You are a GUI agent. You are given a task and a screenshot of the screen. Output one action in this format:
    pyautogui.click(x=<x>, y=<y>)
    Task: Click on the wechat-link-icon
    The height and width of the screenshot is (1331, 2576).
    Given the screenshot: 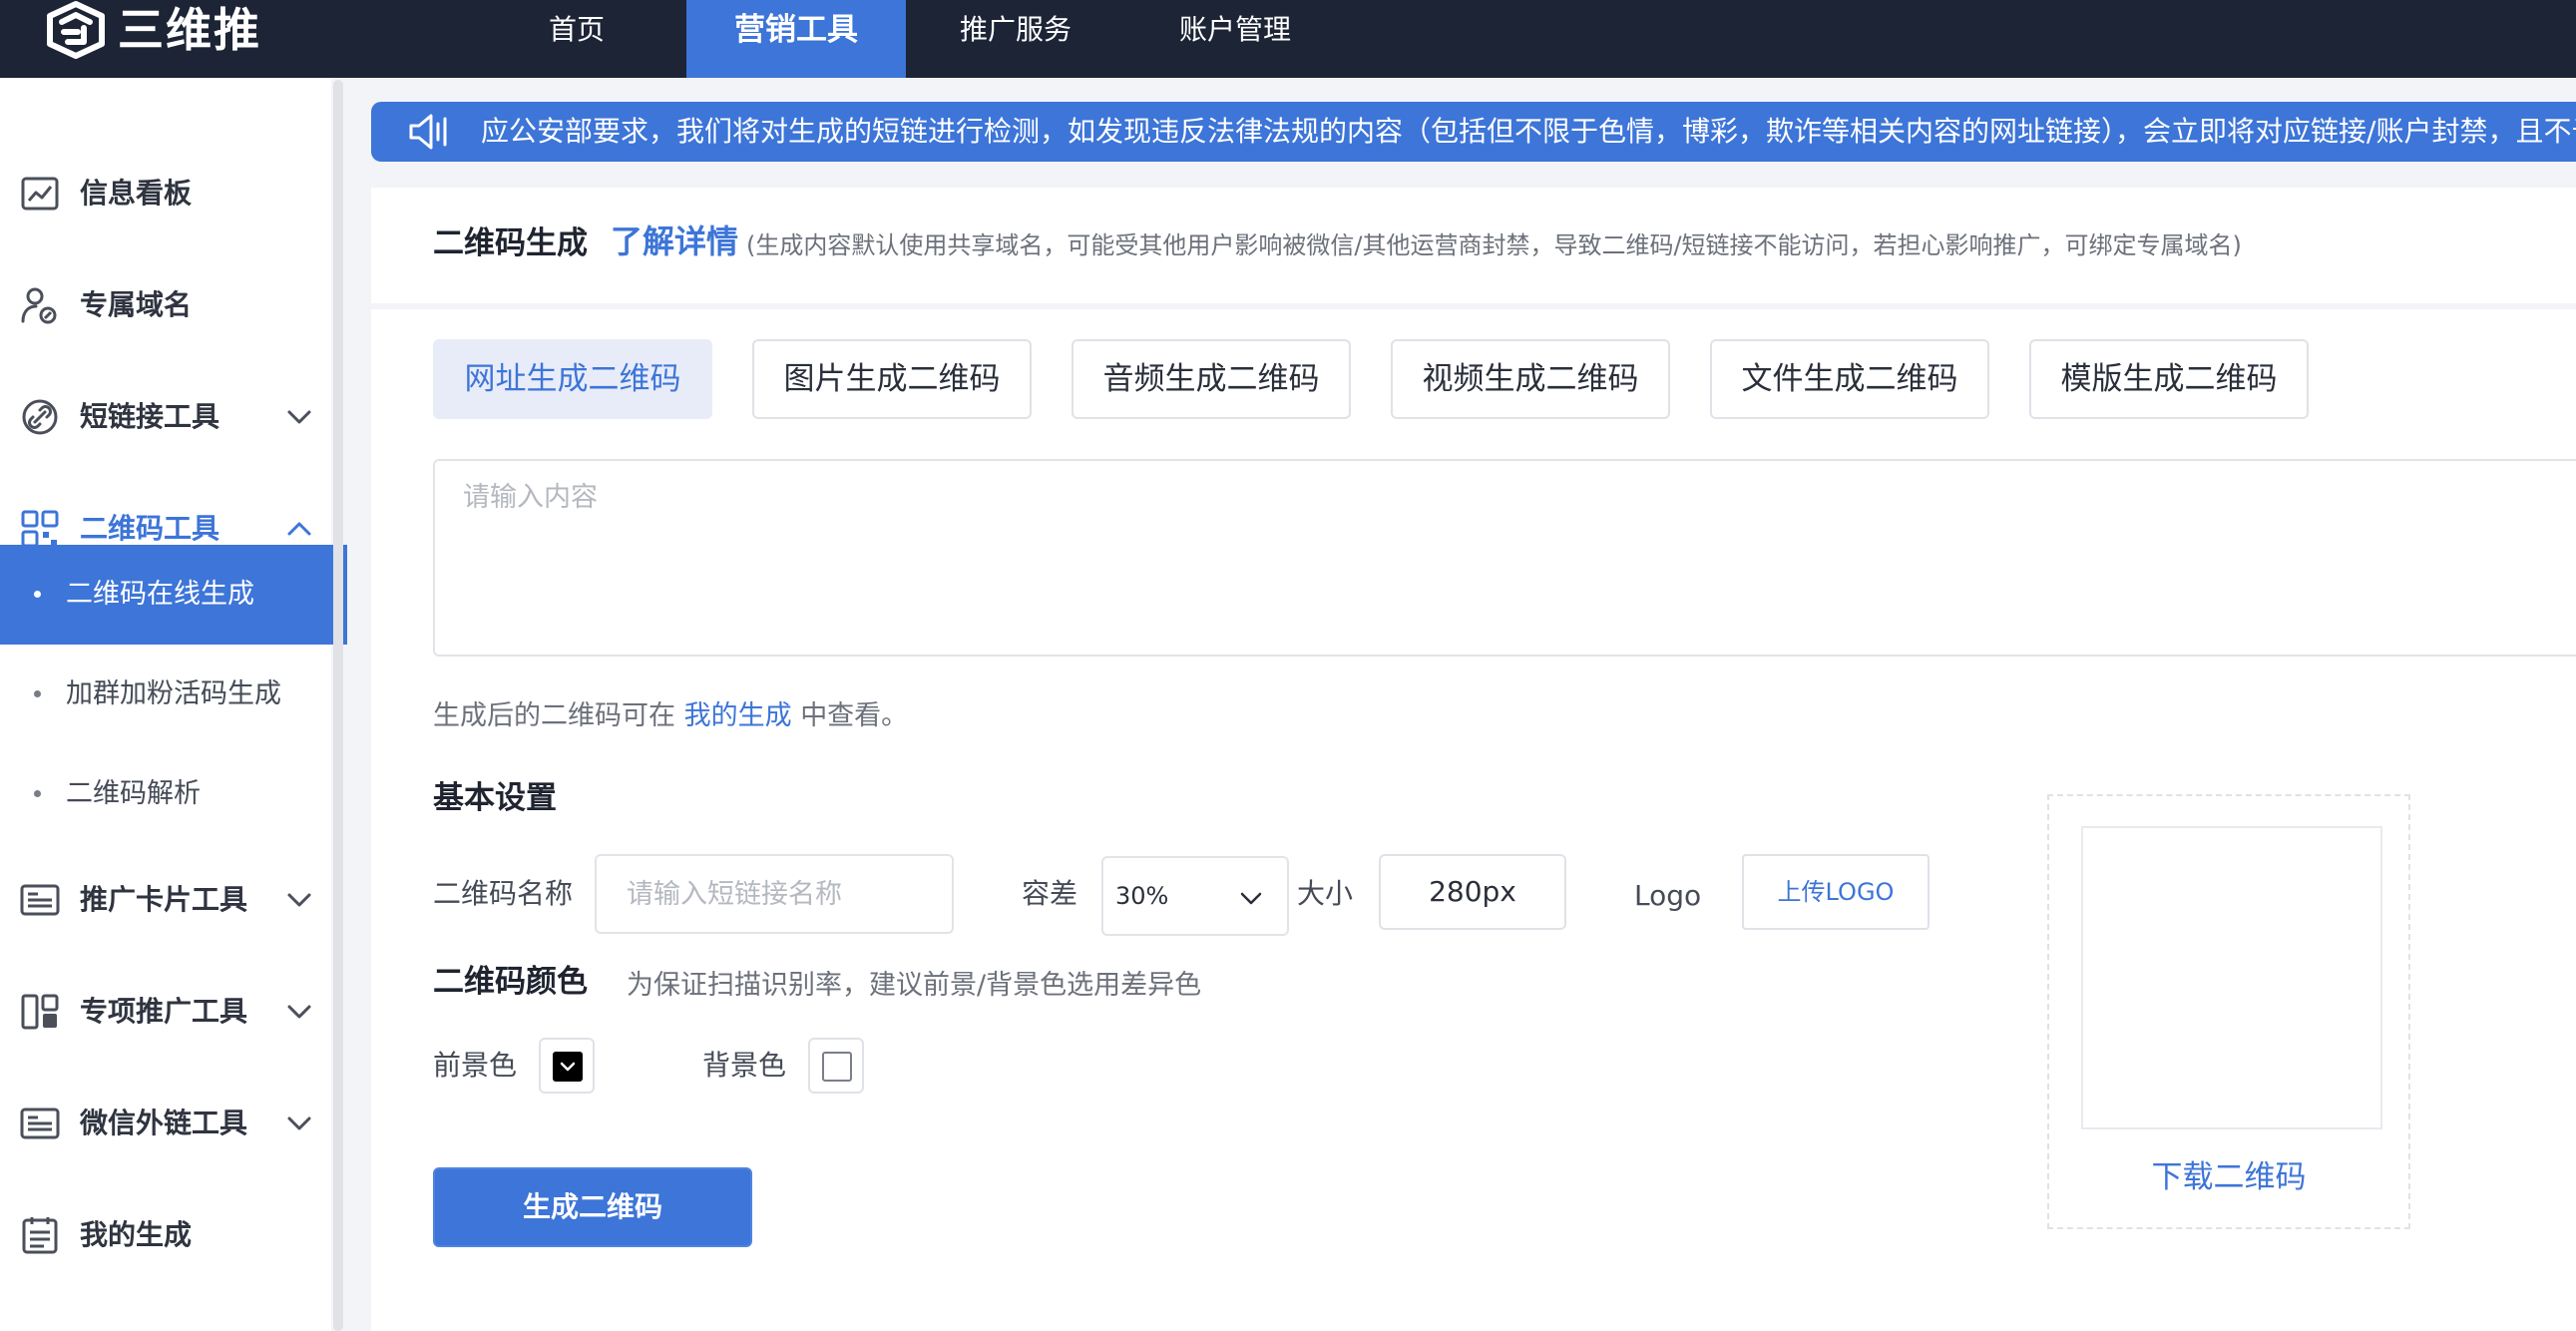 What is the action you would take?
    pyautogui.click(x=40, y=1124)
    